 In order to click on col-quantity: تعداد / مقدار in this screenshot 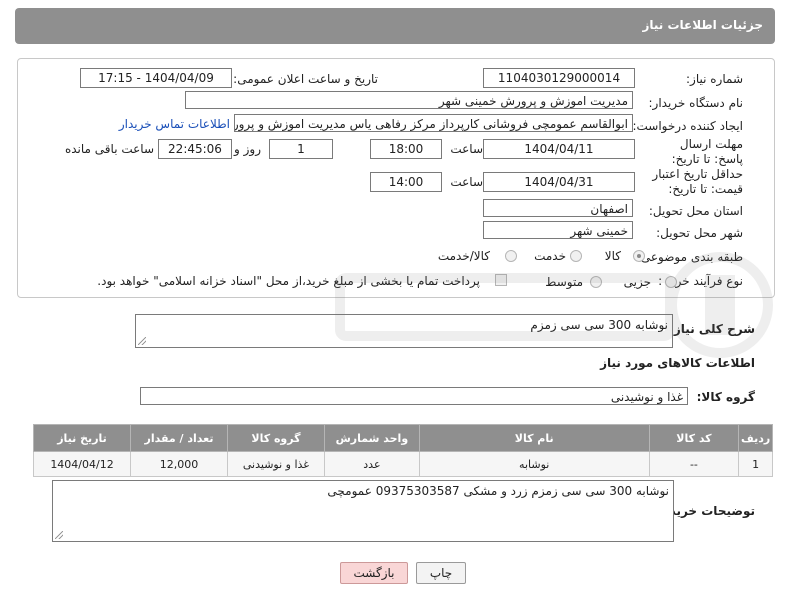, I will do `click(179, 438)`.